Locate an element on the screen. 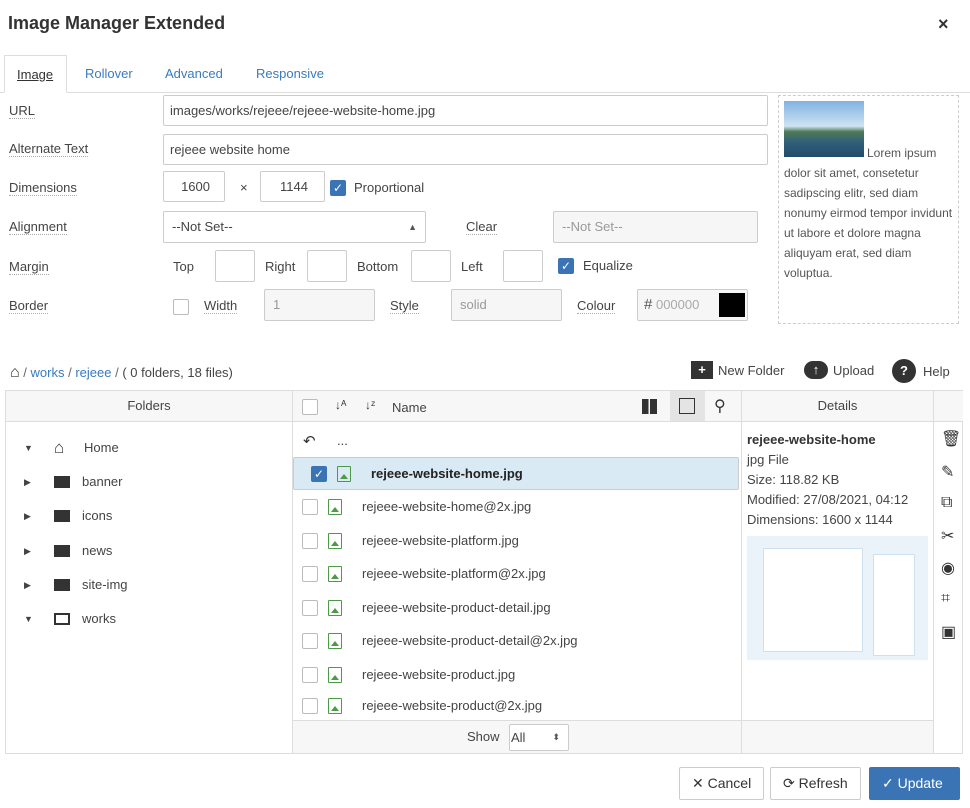  update-button: ✓ Update is located at coordinates (914, 783).